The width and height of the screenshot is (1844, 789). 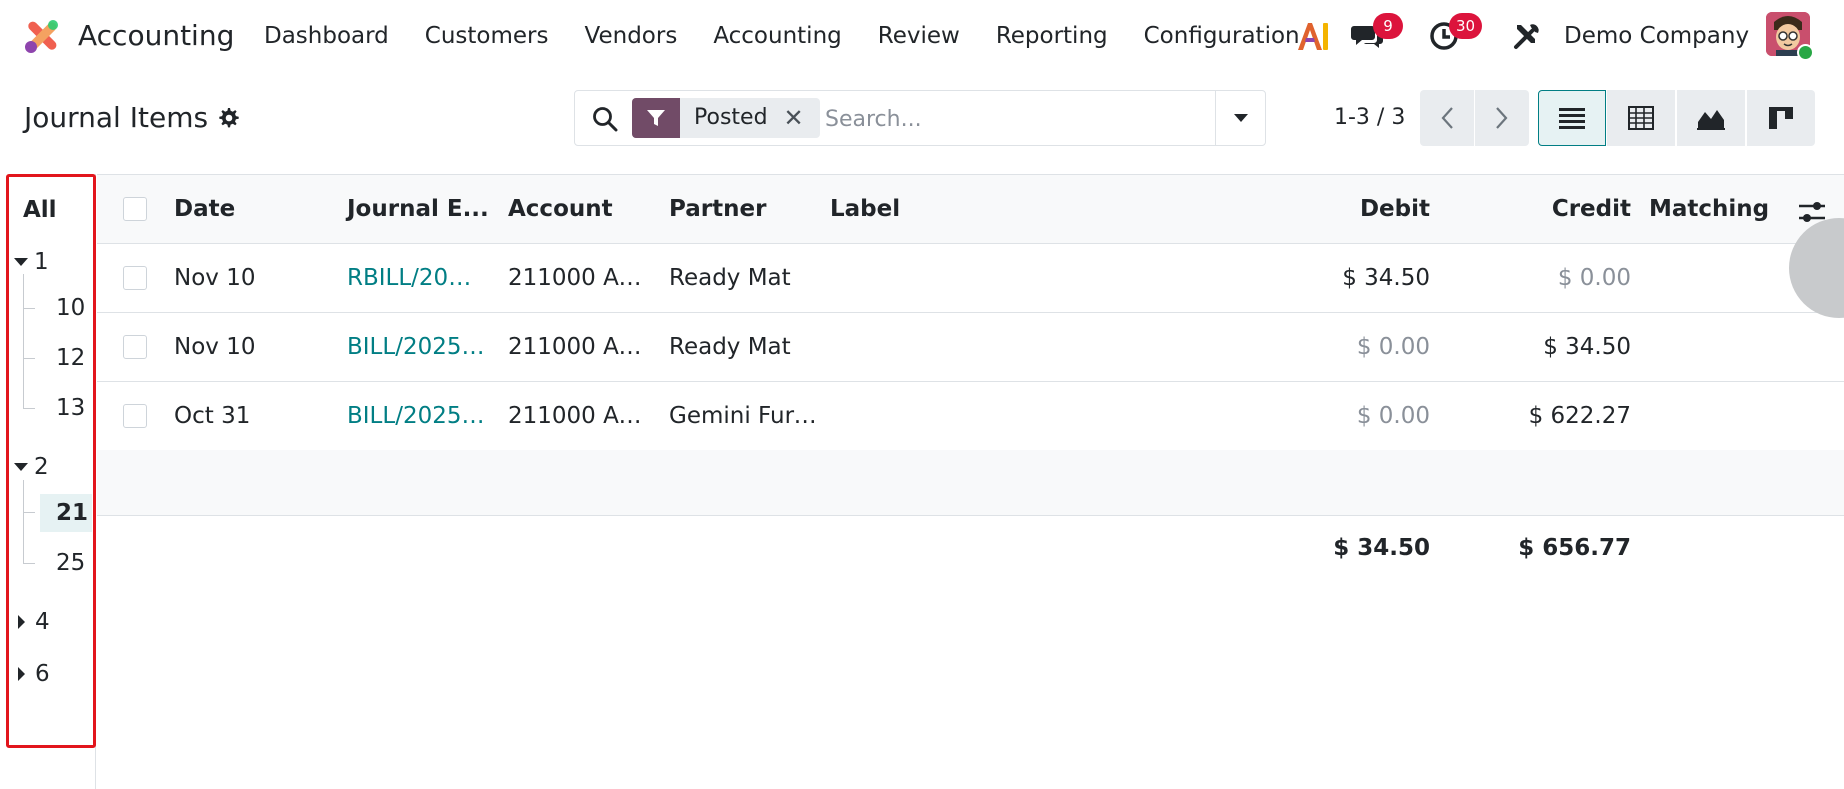 What do you see at coordinates (416, 278) in the screenshot?
I see `cell-journal-entry: RBILL/2025/11/0001` at bounding box center [416, 278].